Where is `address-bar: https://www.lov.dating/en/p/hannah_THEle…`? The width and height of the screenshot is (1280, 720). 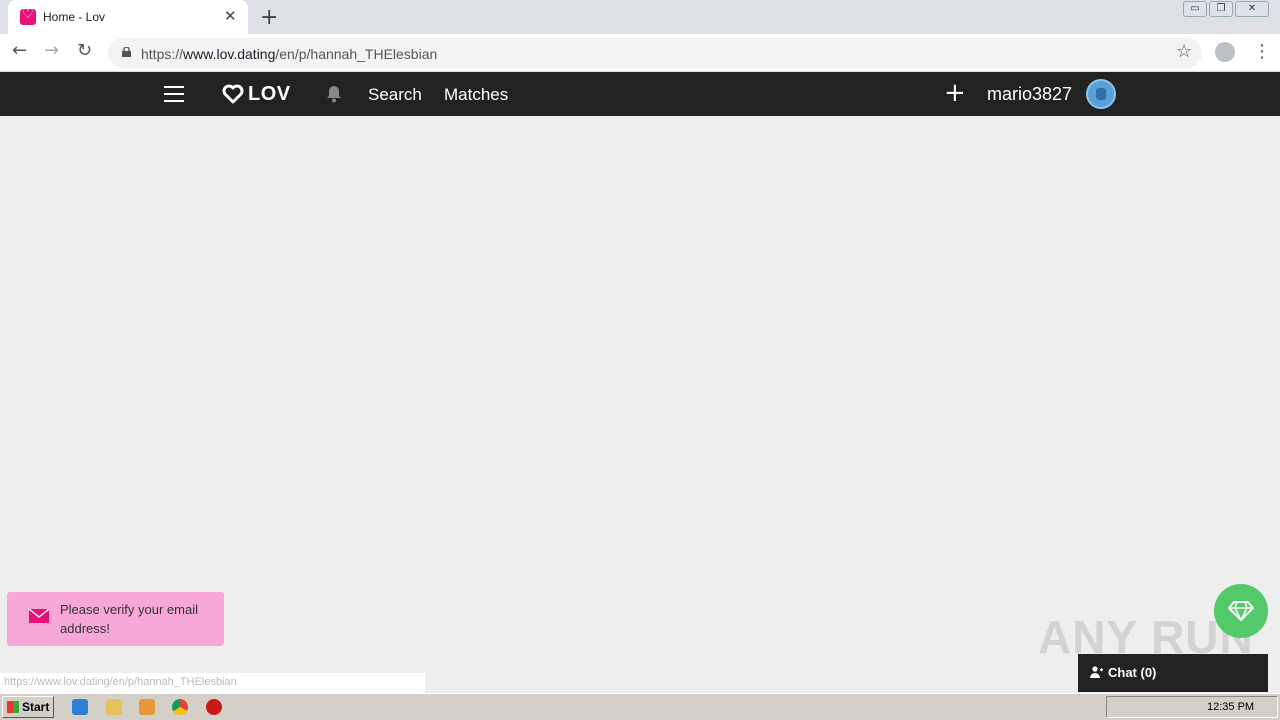 address-bar: https://www.lov.dating/en/p/hannah_THEle… is located at coordinates (655, 53).